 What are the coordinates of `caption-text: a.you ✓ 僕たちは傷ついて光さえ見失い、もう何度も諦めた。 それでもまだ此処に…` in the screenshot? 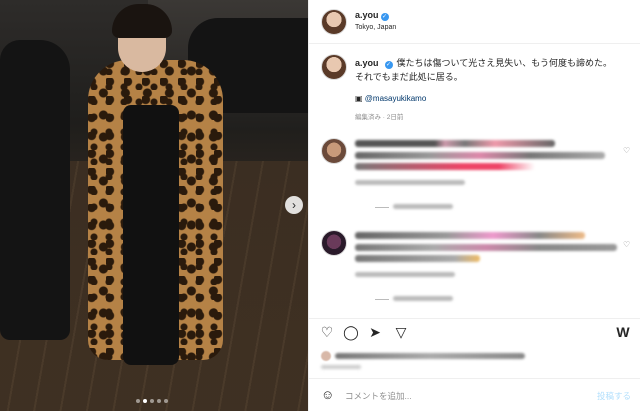 It's located at (495, 70).